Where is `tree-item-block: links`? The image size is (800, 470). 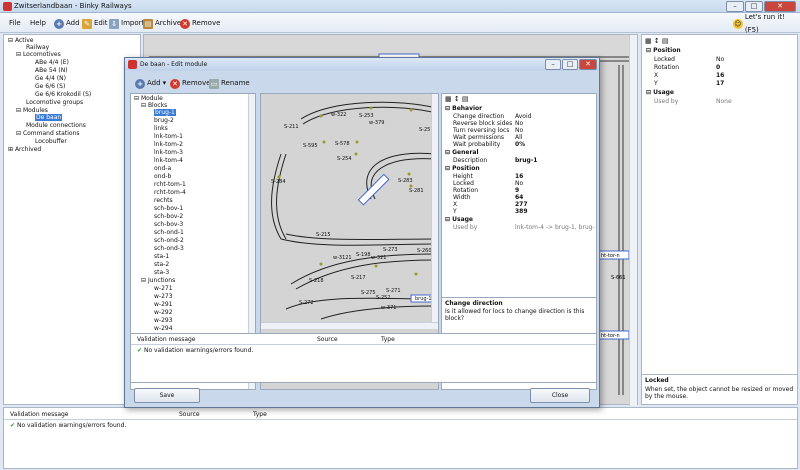 tree-item-block: links is located at coordinates (161, 128).